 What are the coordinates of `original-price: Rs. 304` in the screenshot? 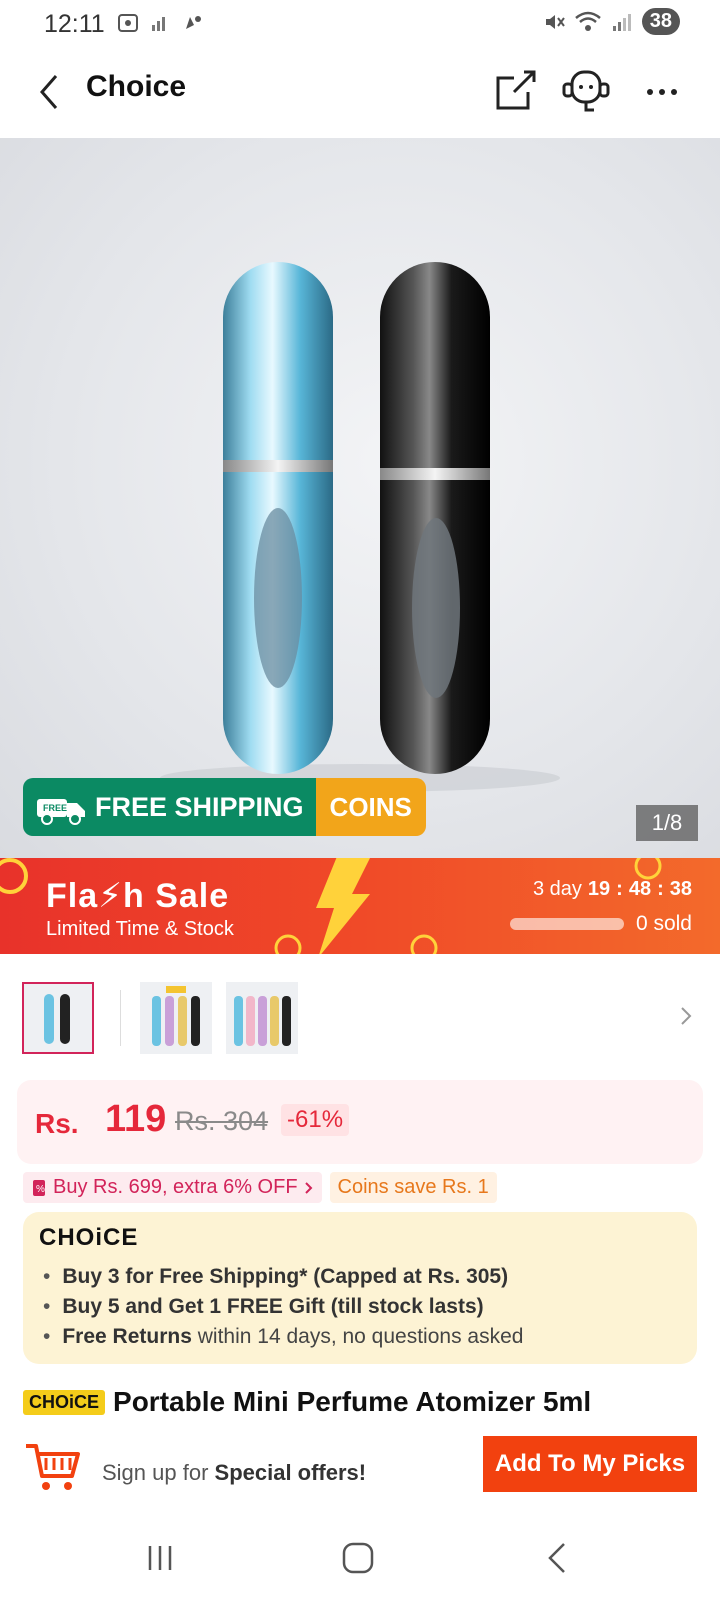 It's located at (222, 1121).